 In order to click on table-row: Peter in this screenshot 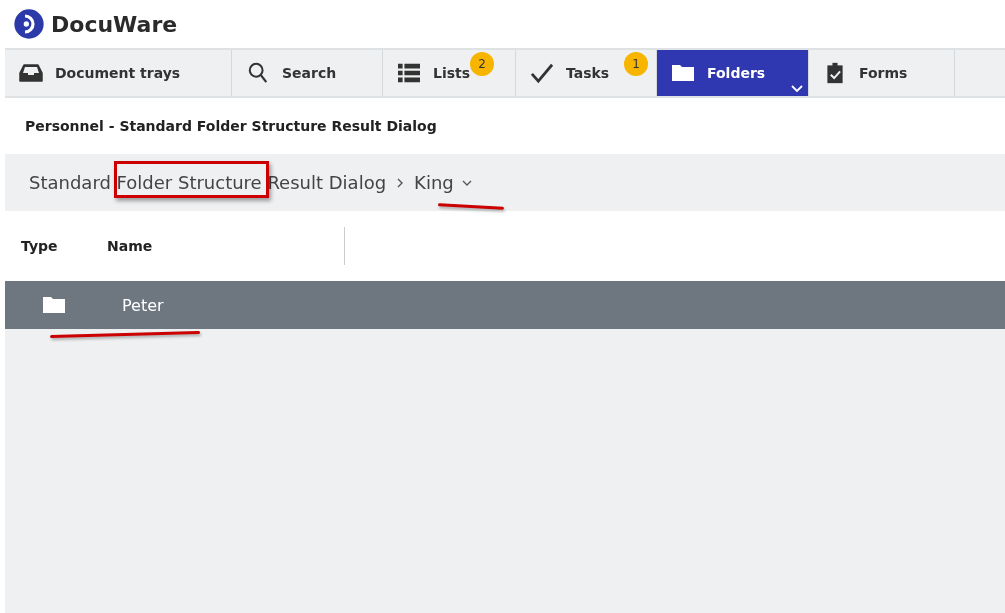, I will do `click(505, 305)`.